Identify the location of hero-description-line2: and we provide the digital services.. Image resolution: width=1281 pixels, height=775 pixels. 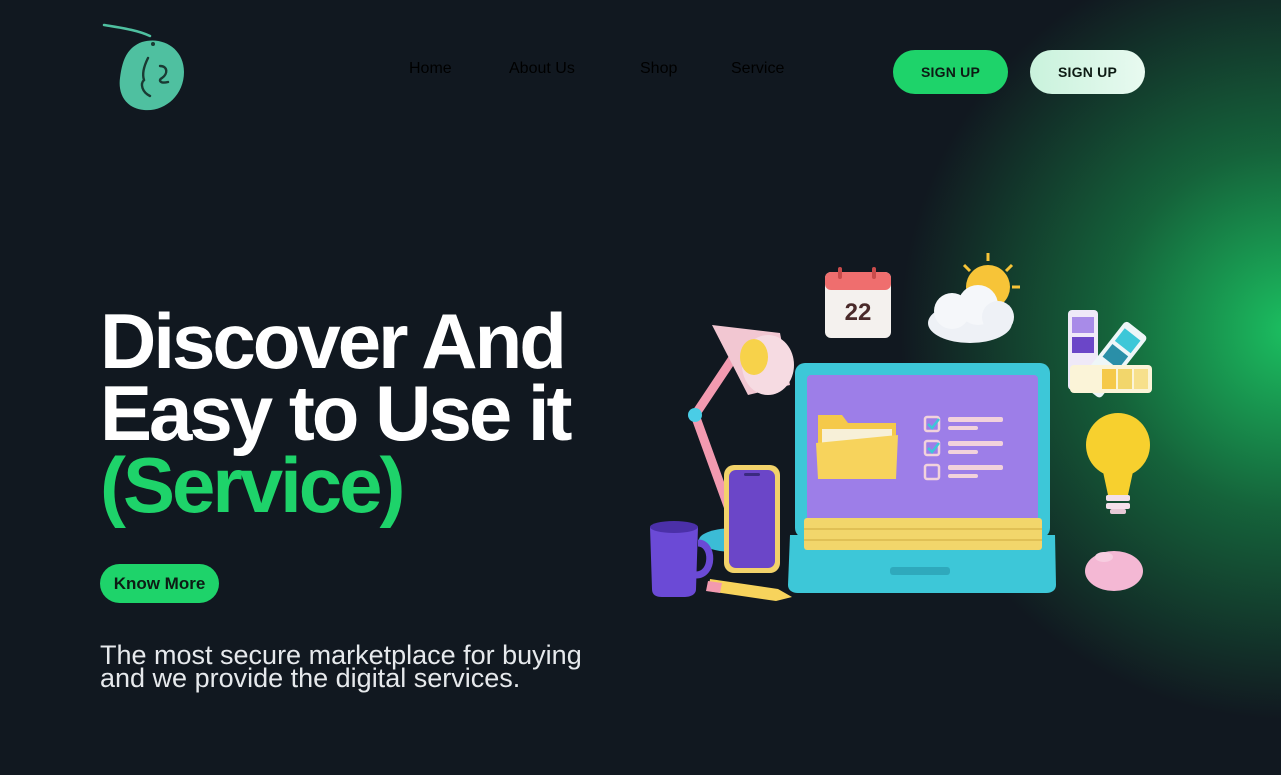
(310, 678).